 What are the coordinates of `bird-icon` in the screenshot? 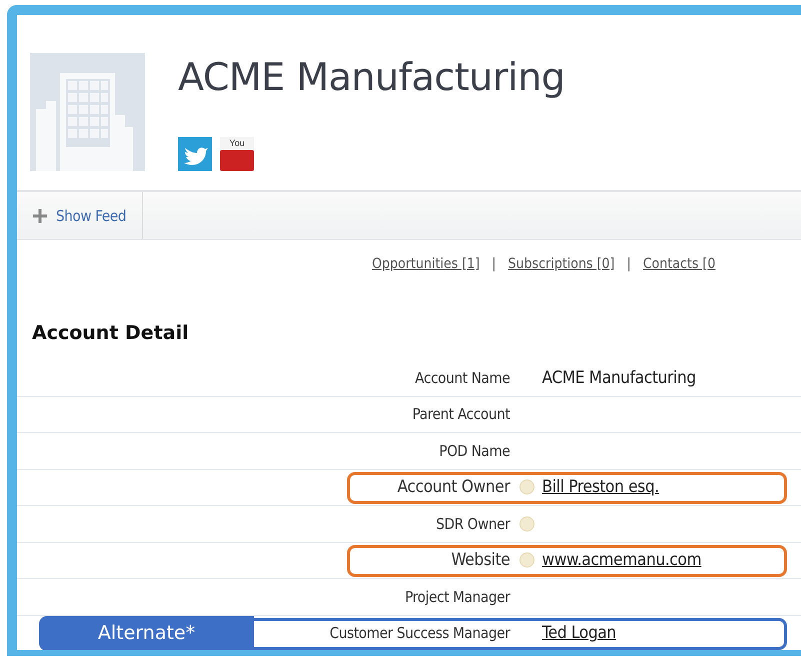 It's located at (195, 154).